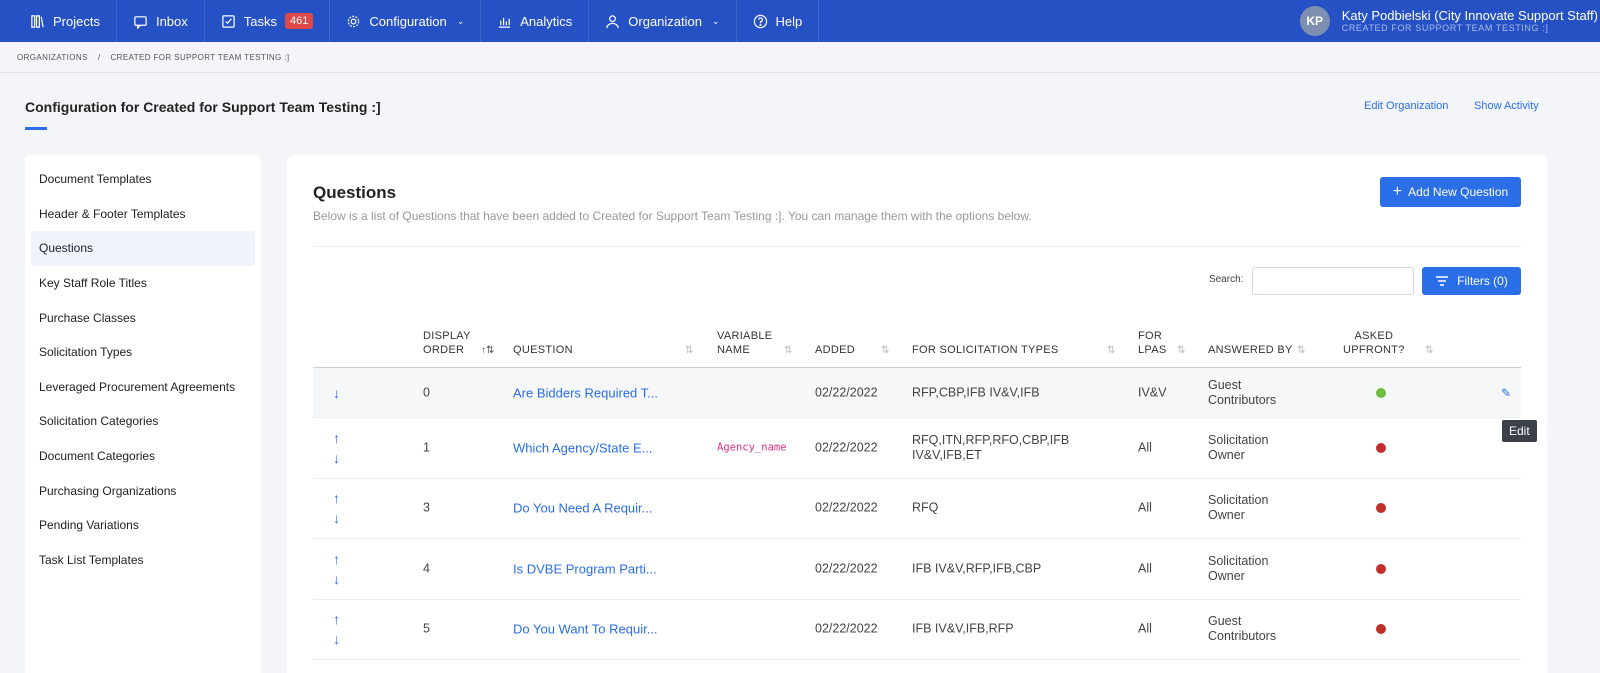  Describe the element at coordinates (143, 179) in the screenshot. I see `sidebar-item-document-templates: Document Templates` at that location.